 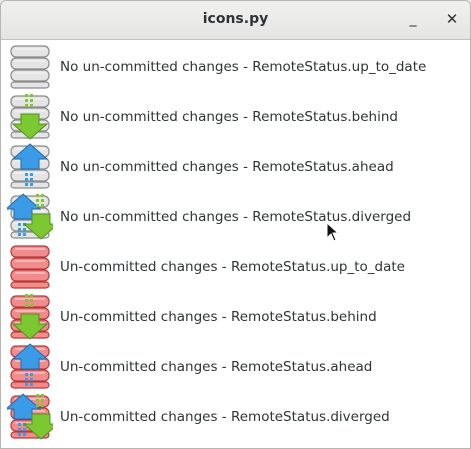 I want to click on database-dirty-ahead-icon, so click(x=30, y=366).